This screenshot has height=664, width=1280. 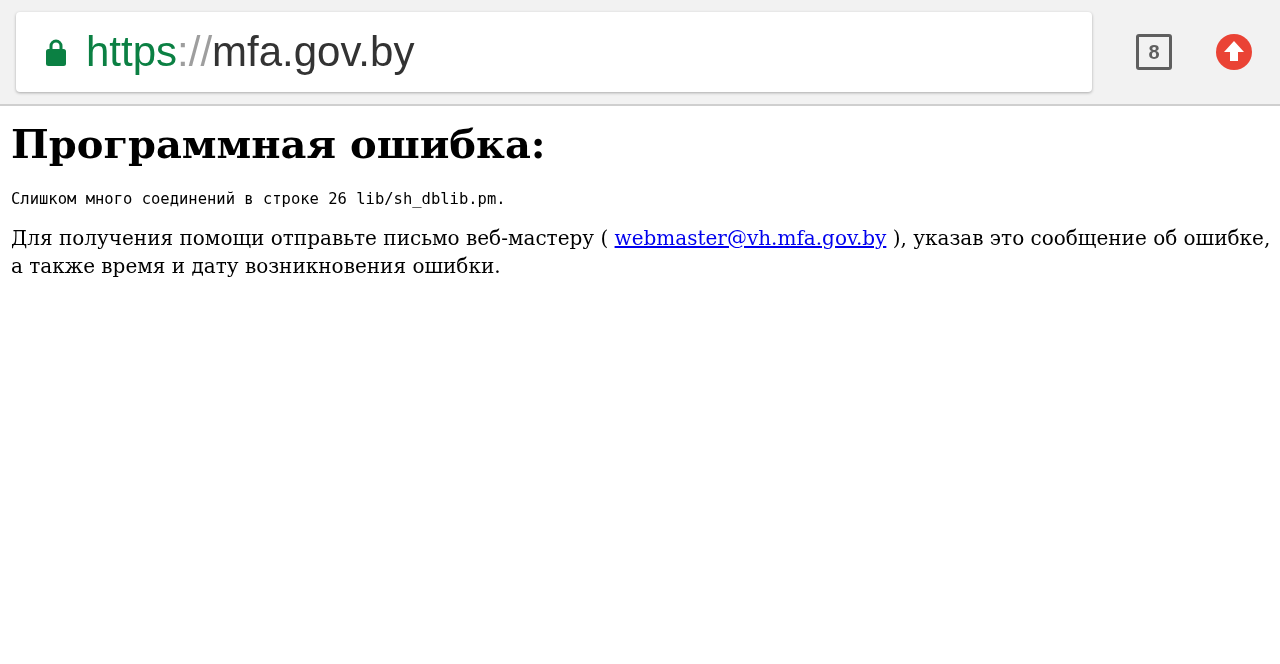 I want to click on tab-count-button: 8, so click(x=1154, y=52).